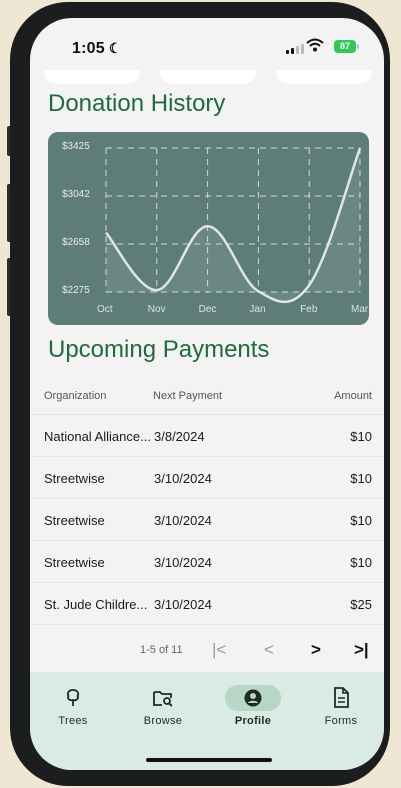 This screenshot has width=401, height=788. What do you see at coordinates (257, 309) in the screenshot?
I see `x-tick-label: Jan` at bounding box center [257, 309].